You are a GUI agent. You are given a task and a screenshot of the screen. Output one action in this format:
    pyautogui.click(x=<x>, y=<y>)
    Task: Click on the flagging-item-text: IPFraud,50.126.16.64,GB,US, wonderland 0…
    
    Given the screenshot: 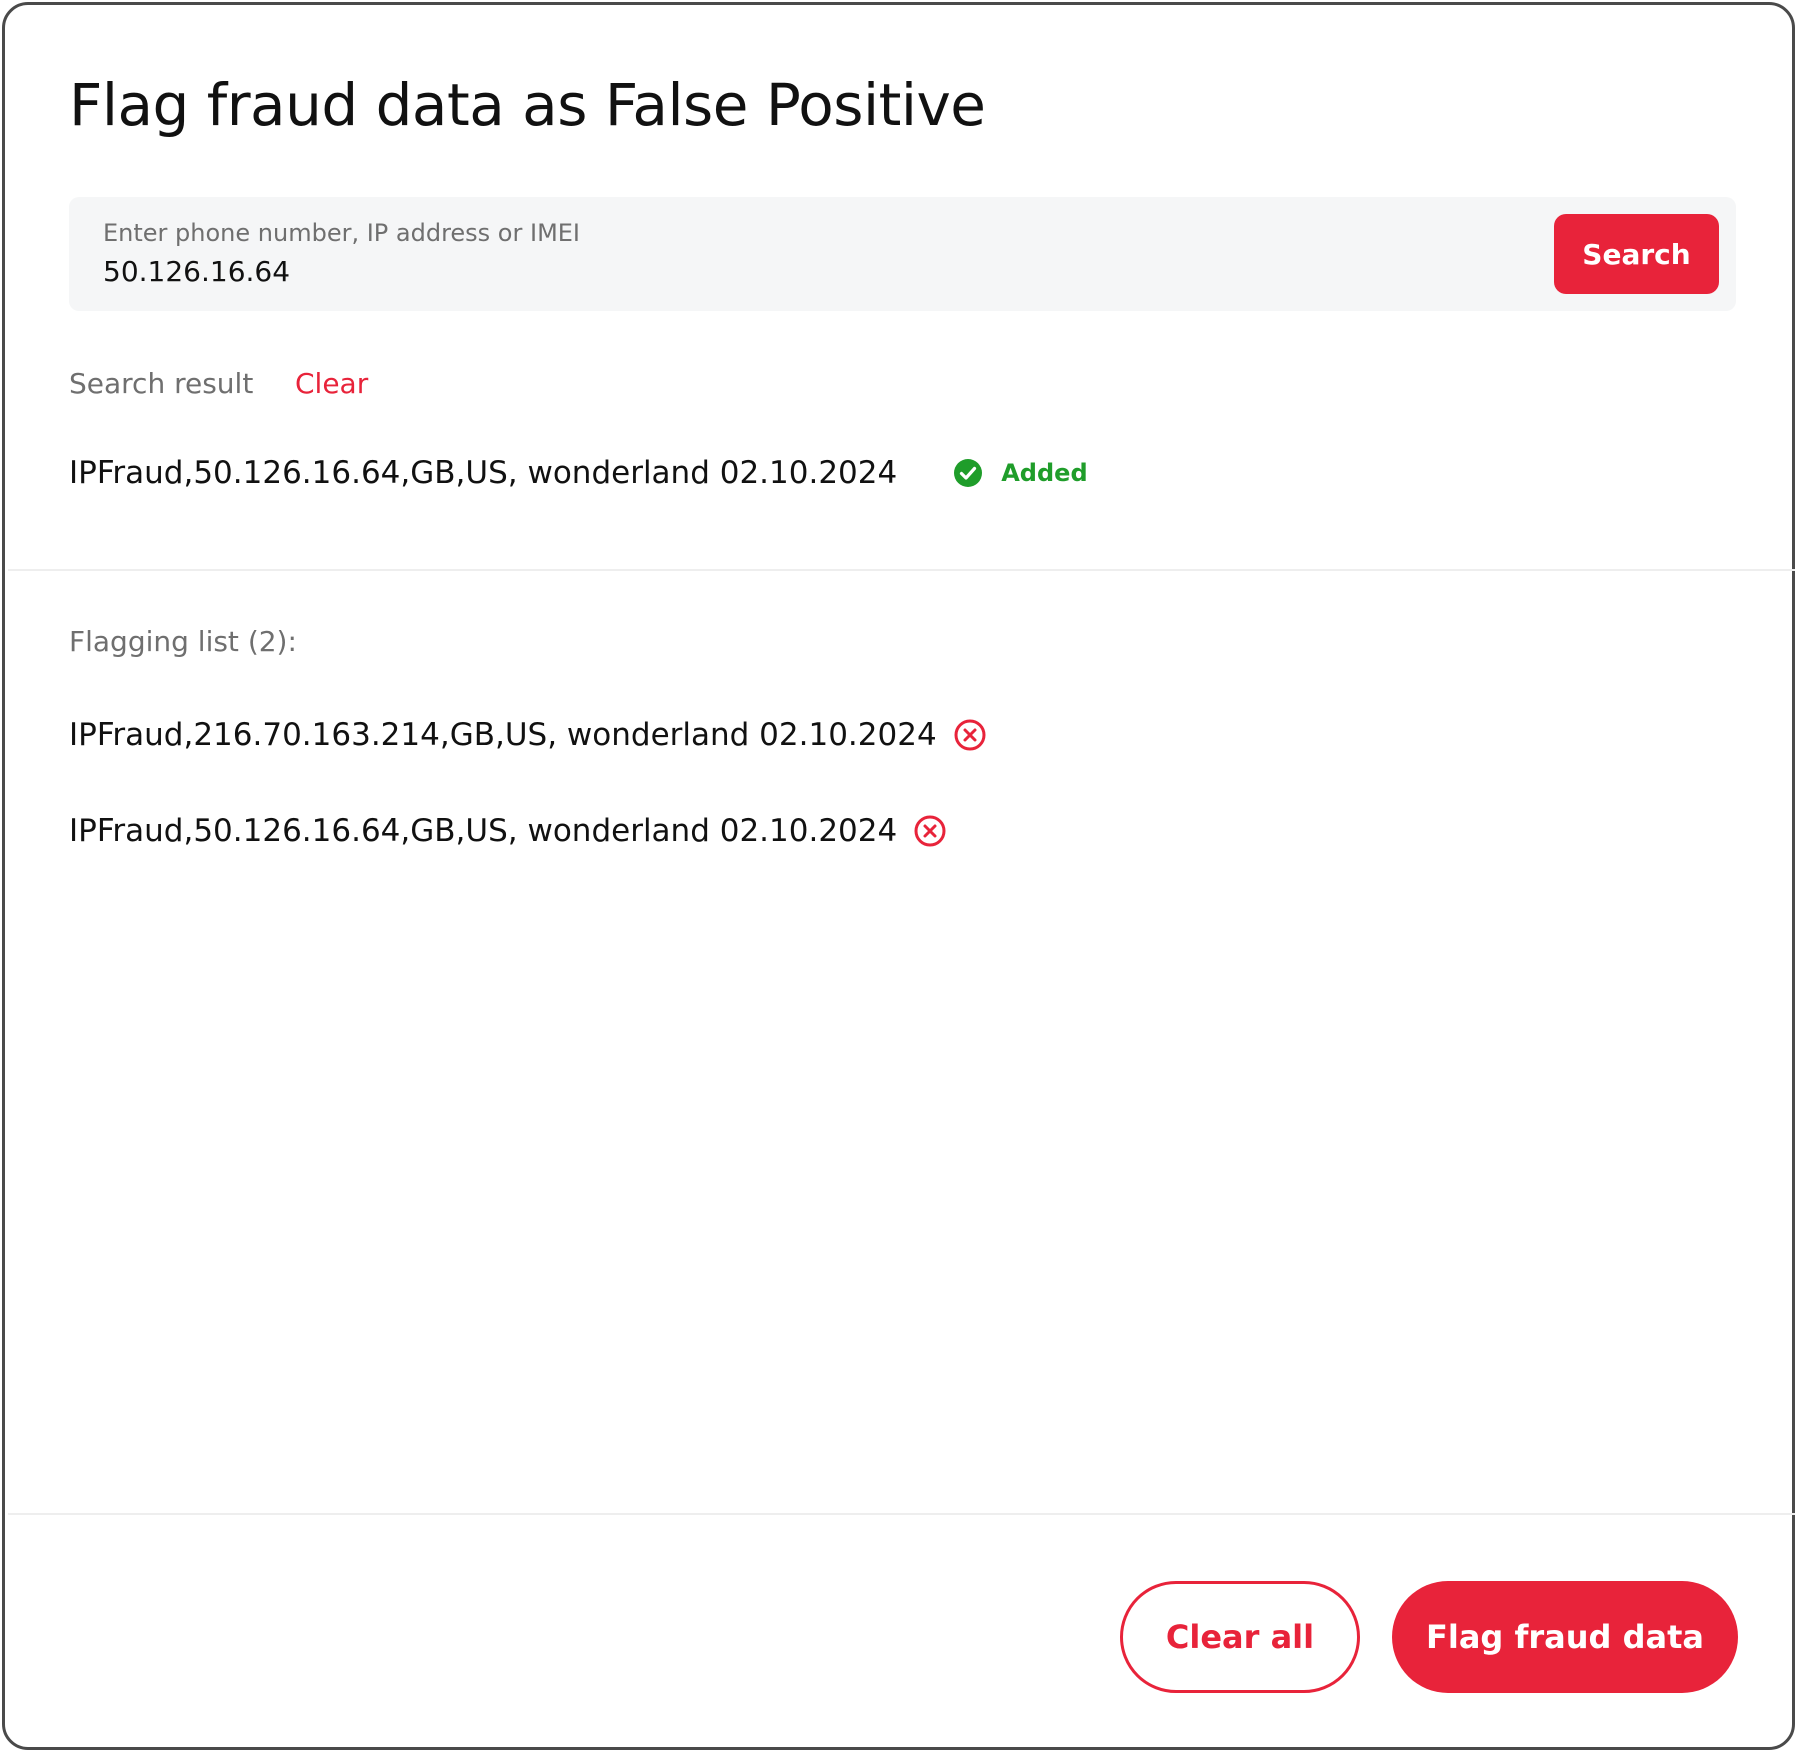 What is the action you would take?
    pyautogui.click(x=483, y=831)
    